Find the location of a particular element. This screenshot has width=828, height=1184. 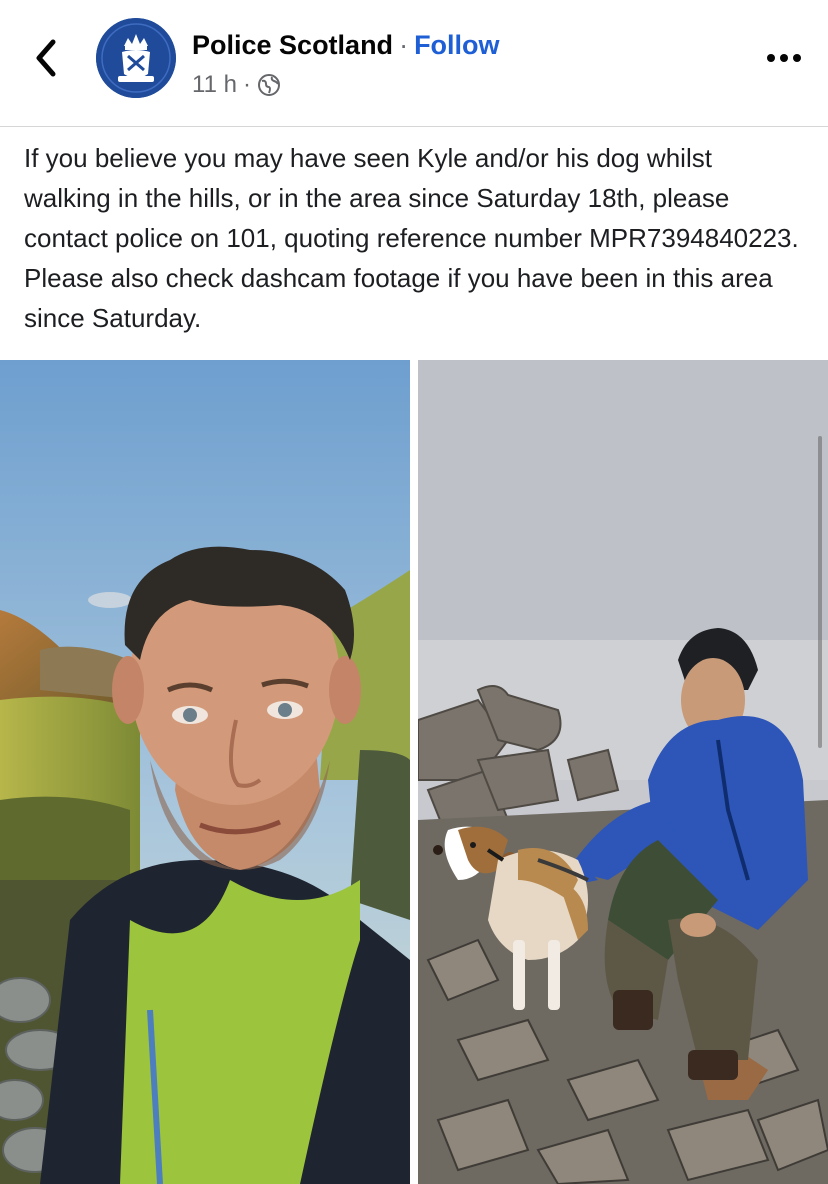

follow-button: Follow is located at coordinates (456, 45).